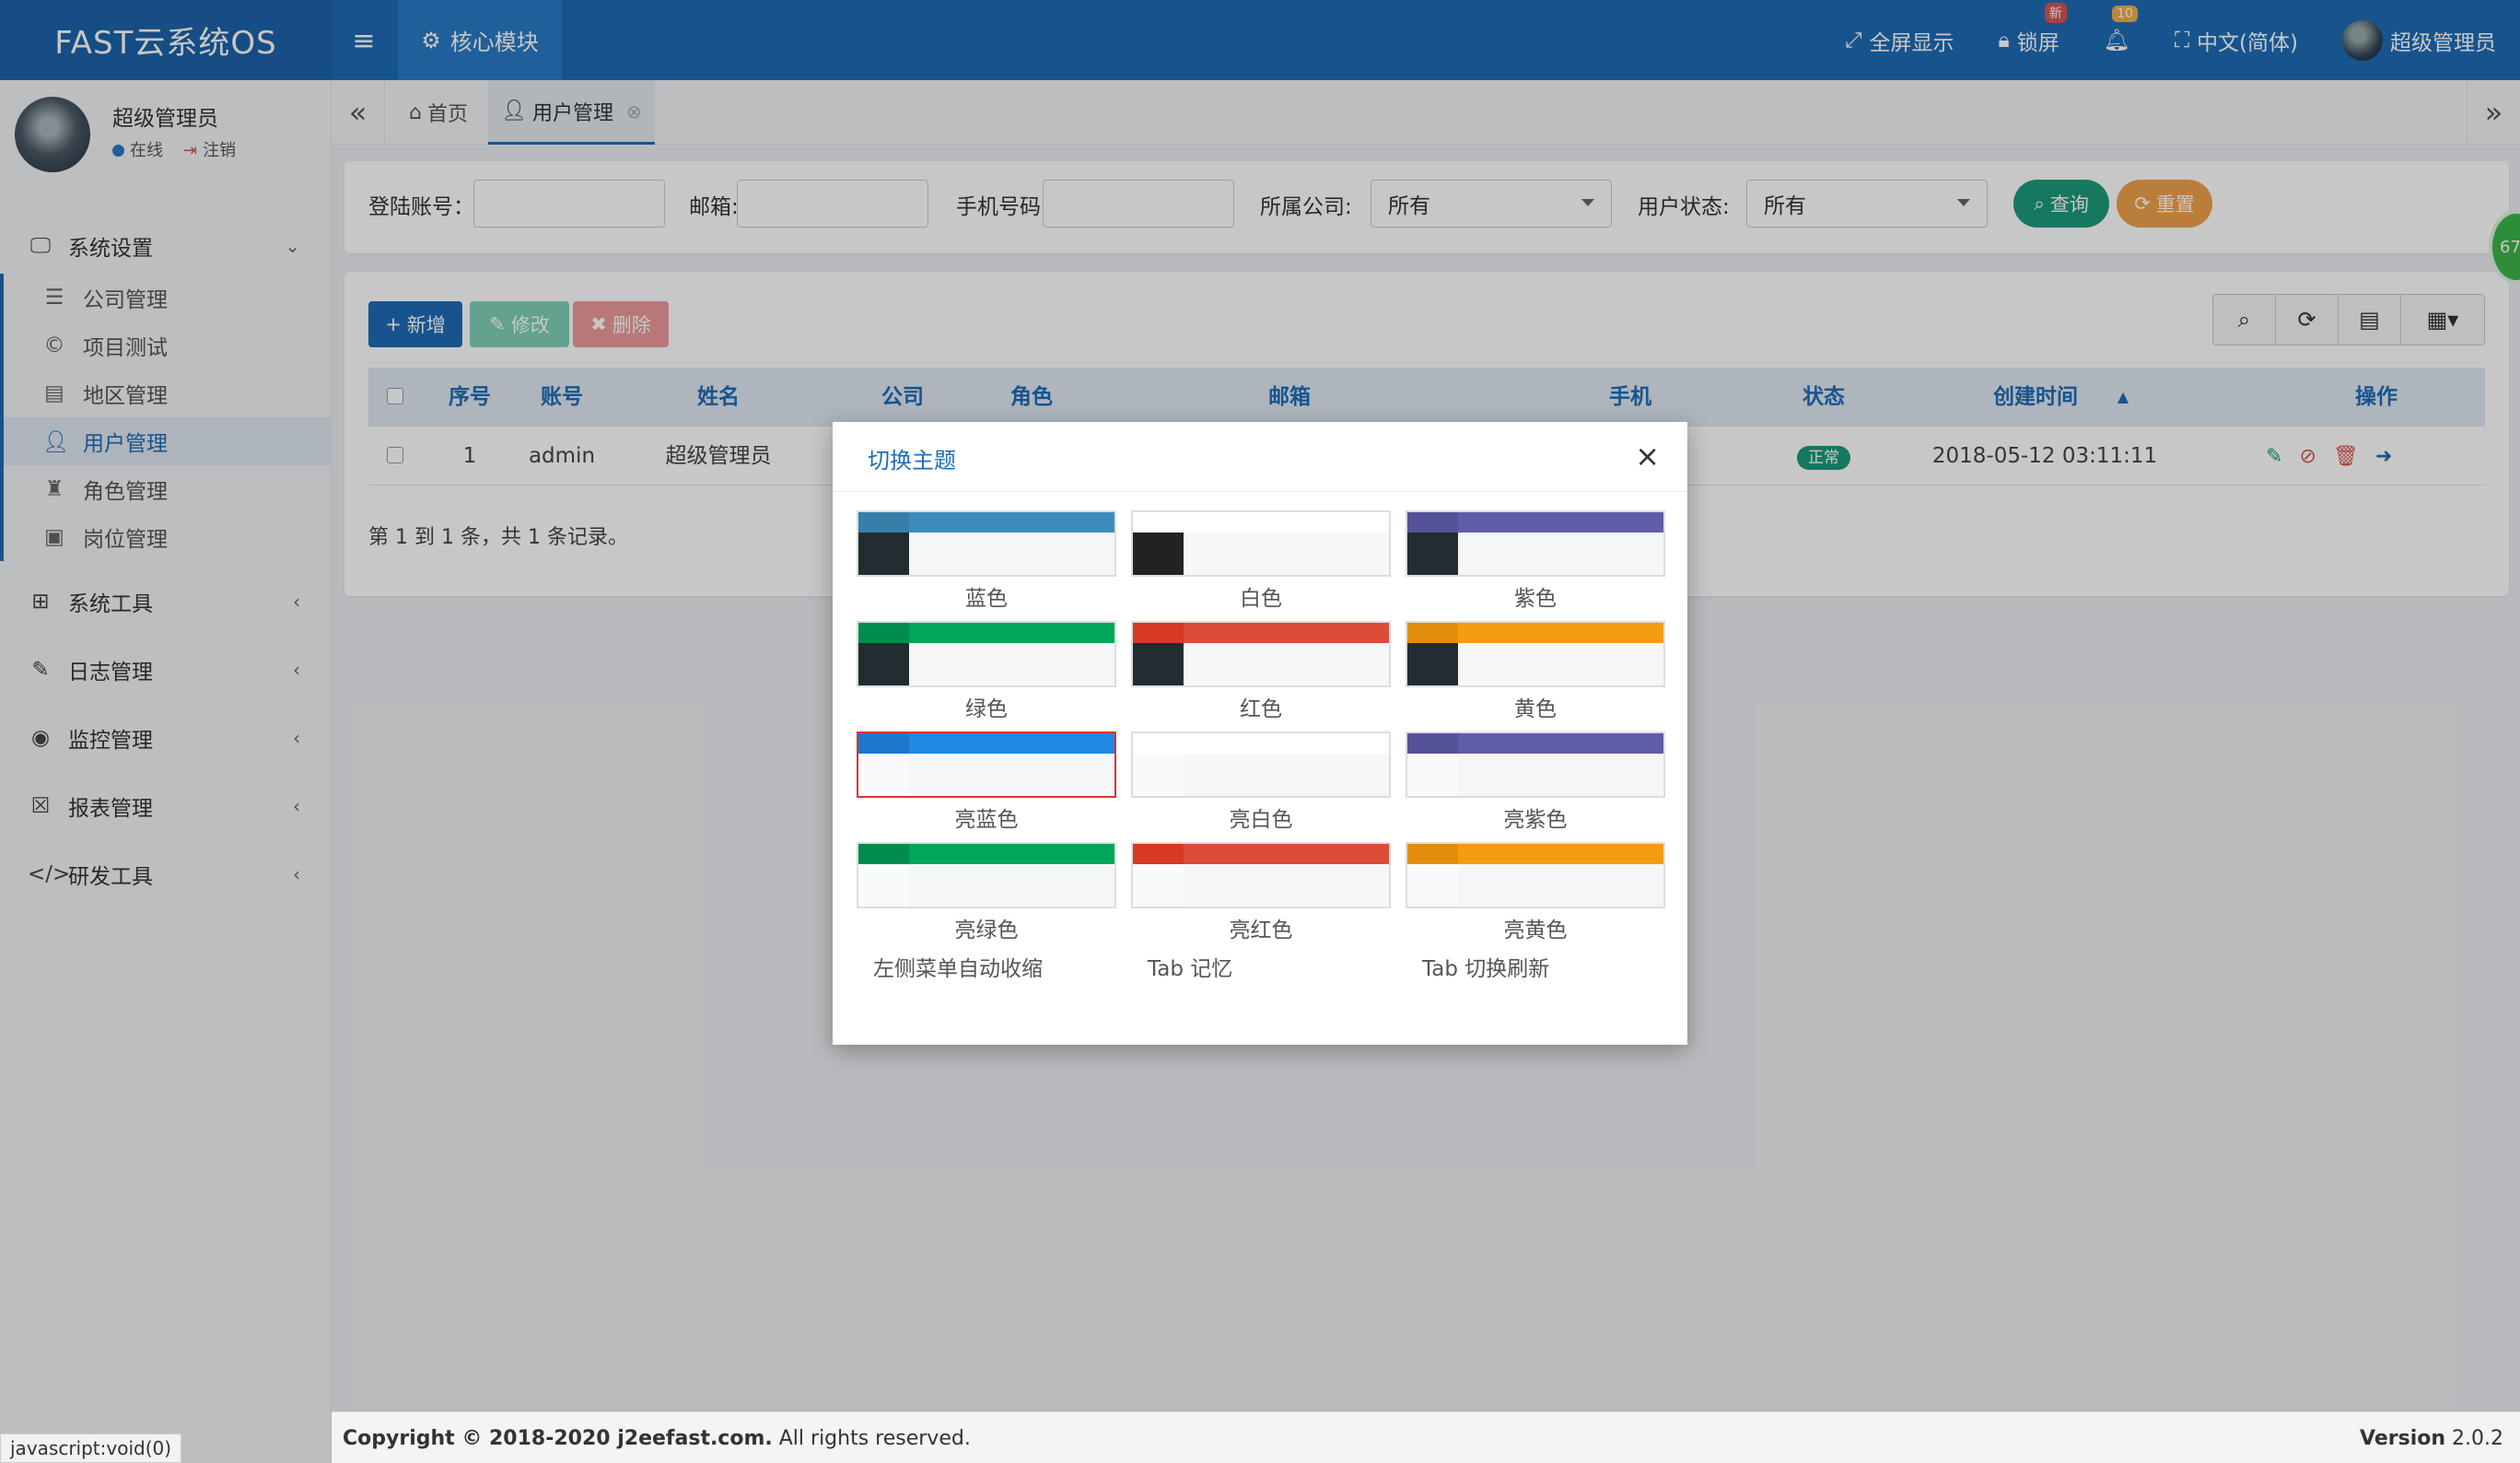 The width and height of the screenshot is (2520, 1463). I want to click on theme-label: 亮绿色, so click(986, 931).